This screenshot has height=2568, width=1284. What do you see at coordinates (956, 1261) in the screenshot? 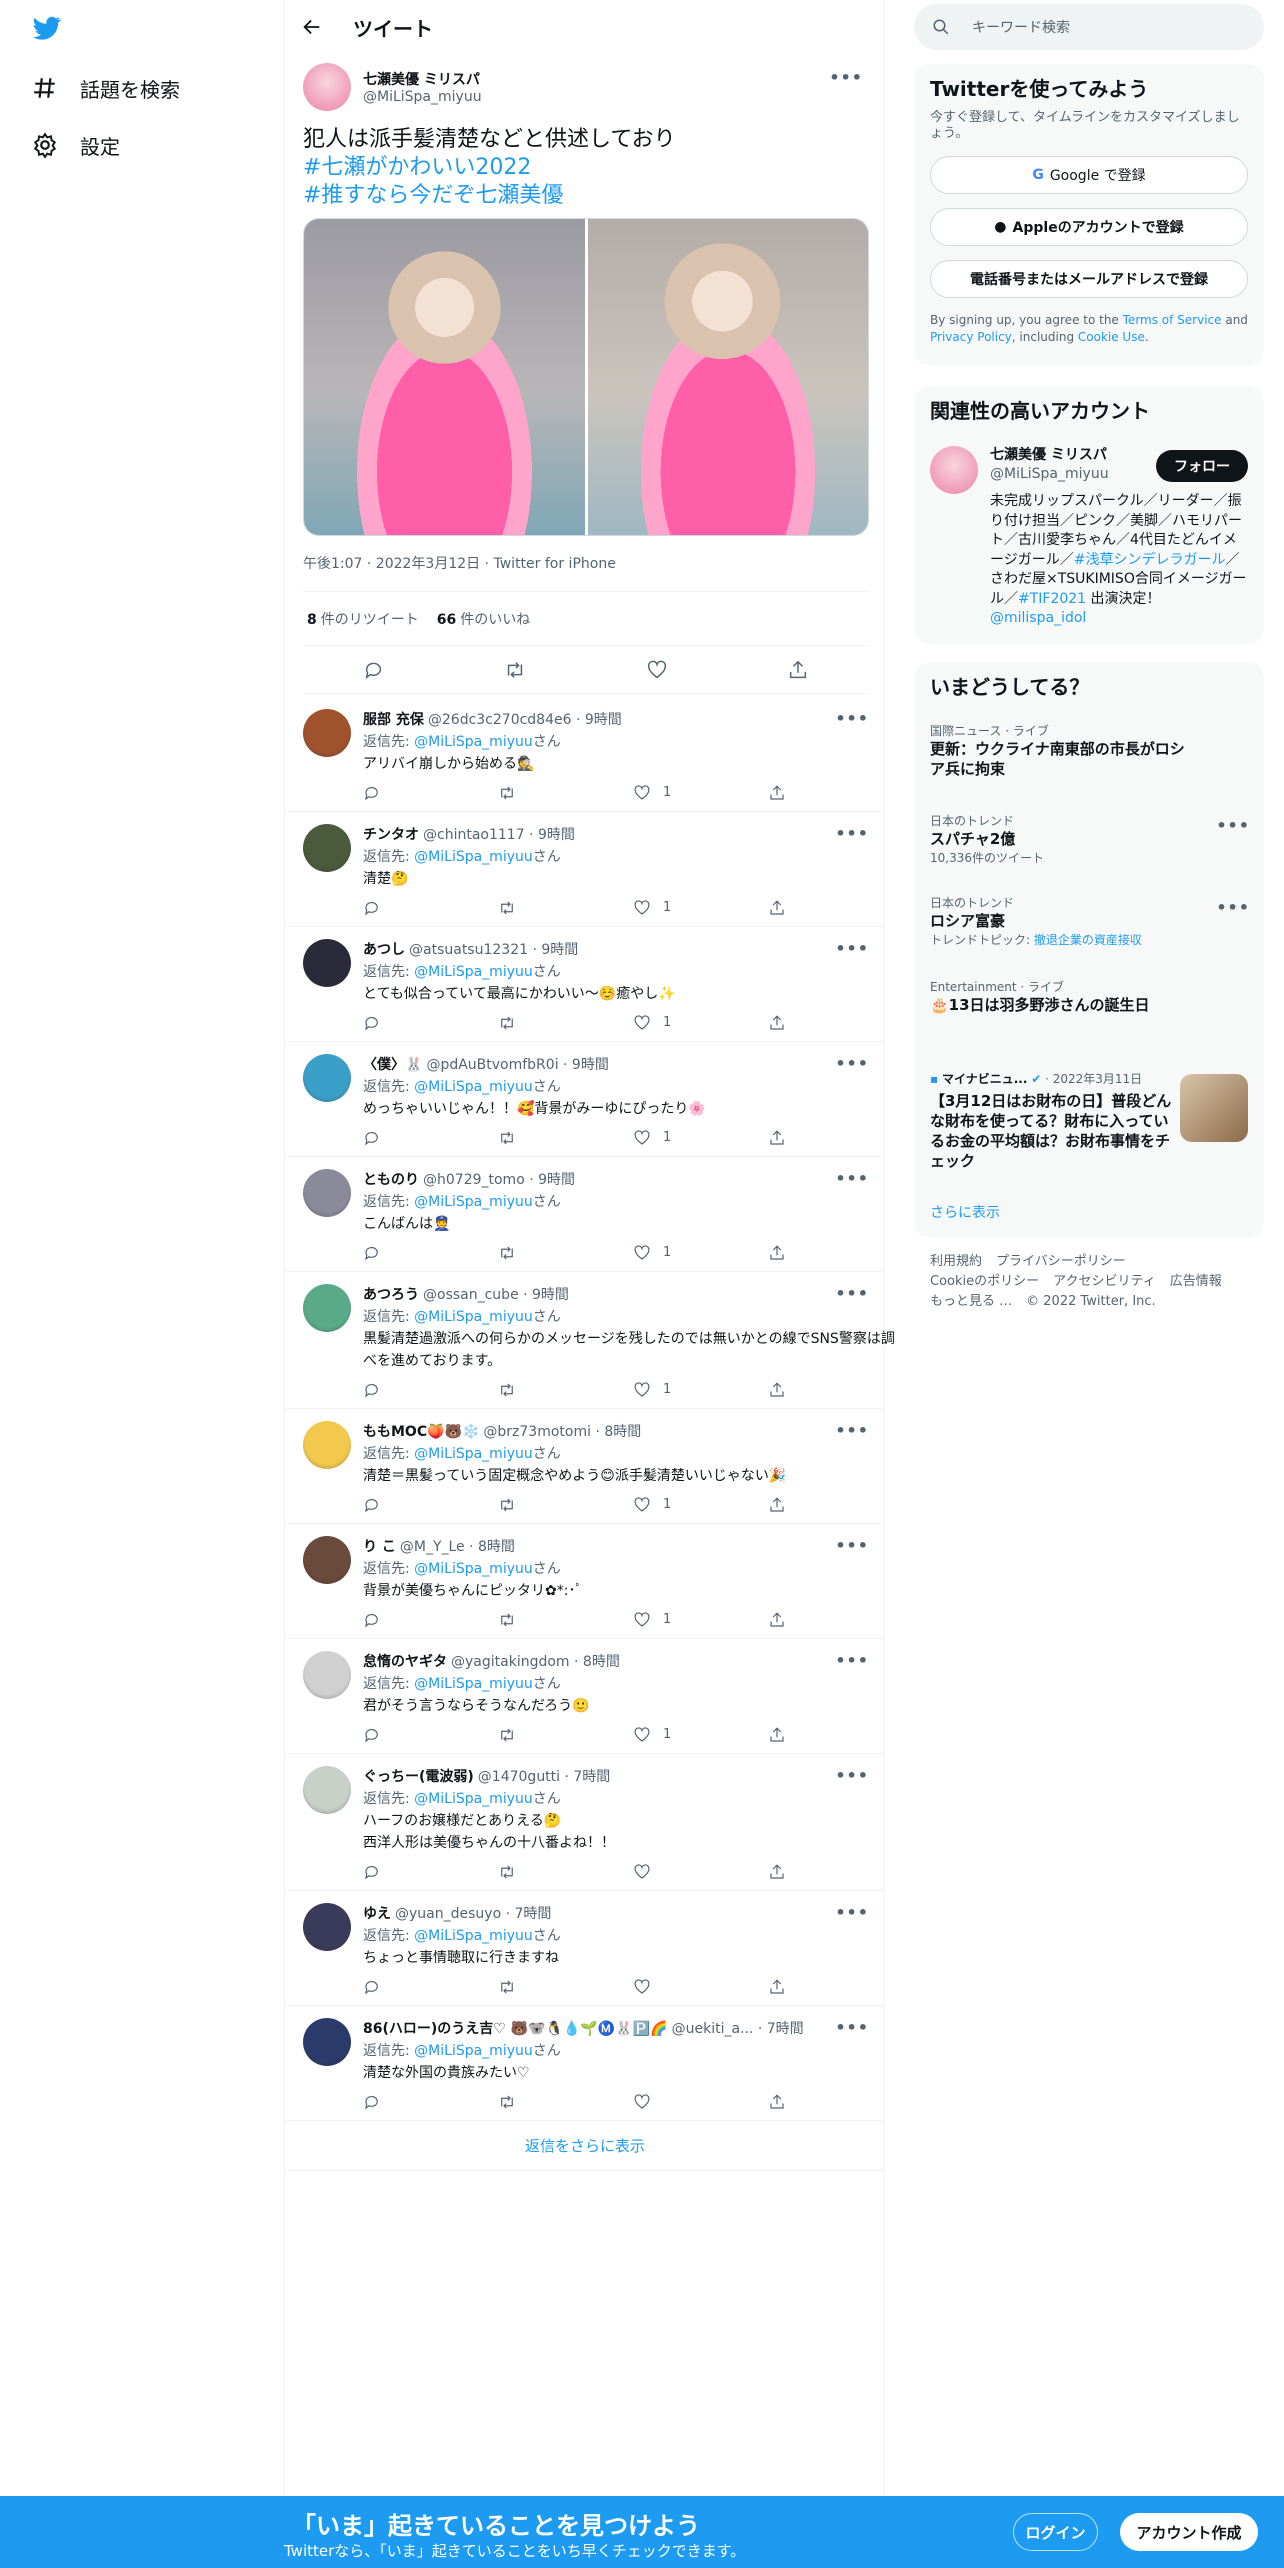
I see `footer-link: 利用規約` at bounding box center [956, 1261].